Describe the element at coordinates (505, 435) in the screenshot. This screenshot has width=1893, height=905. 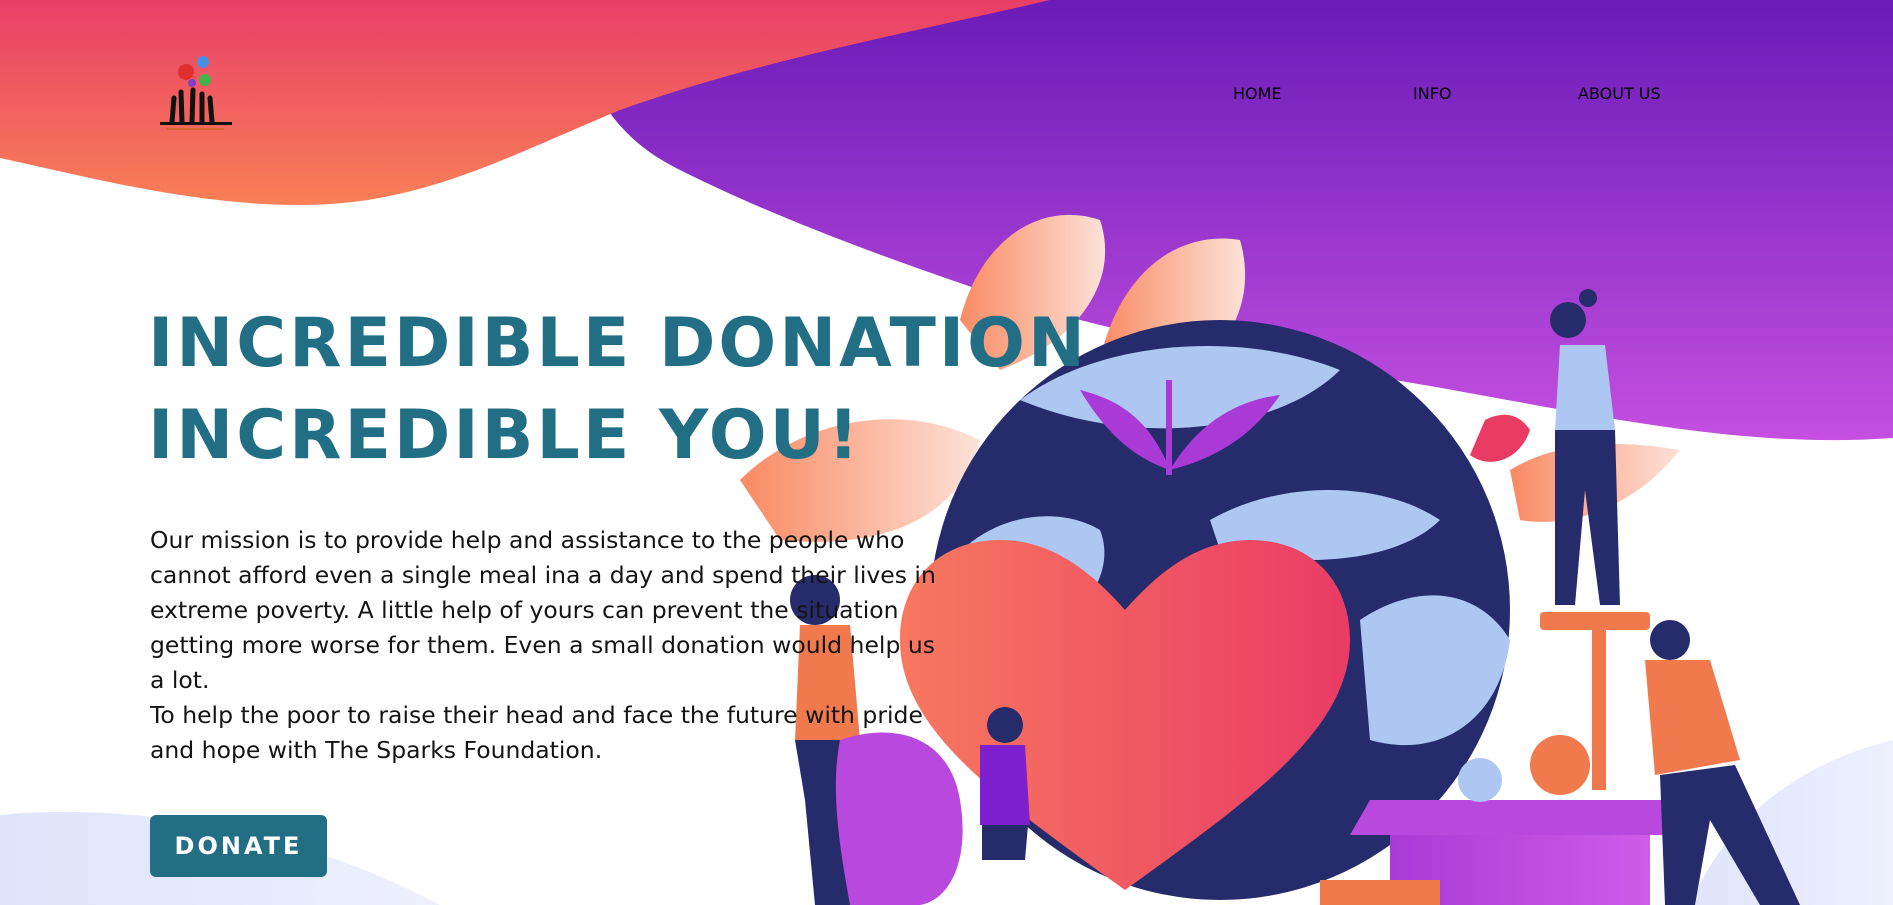
I see `hero-title-line2: INCREDIBLE YOU!` at that location.